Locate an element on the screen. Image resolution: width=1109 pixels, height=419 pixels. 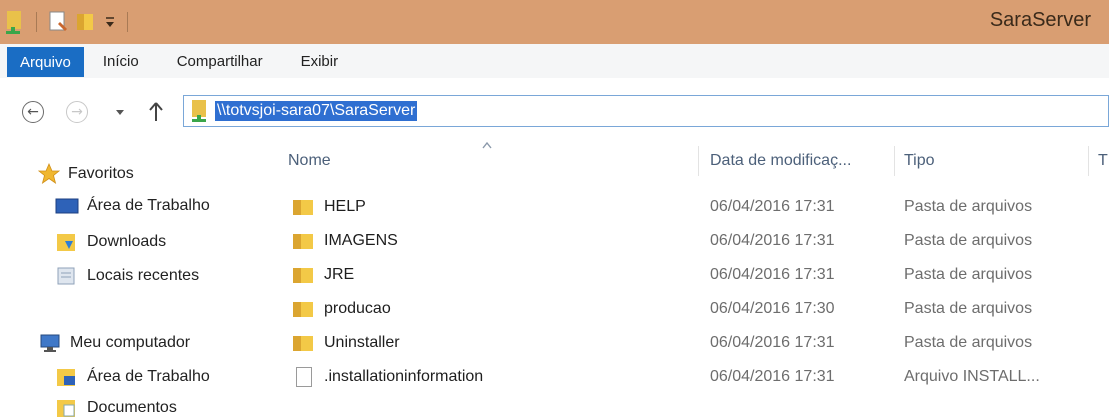
up-arrow-icon is located at coordinates (156, 112).